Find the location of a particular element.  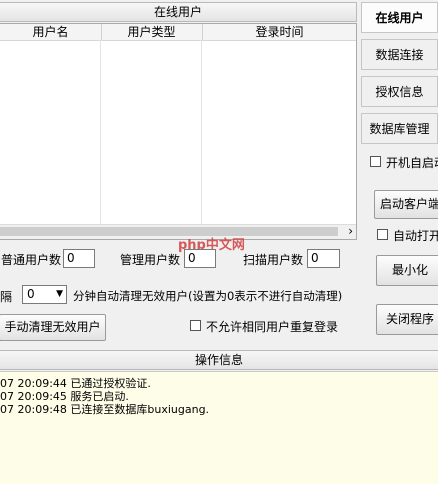

log-panel-title-text: 操作信息 is located at coordinates (218, 360).